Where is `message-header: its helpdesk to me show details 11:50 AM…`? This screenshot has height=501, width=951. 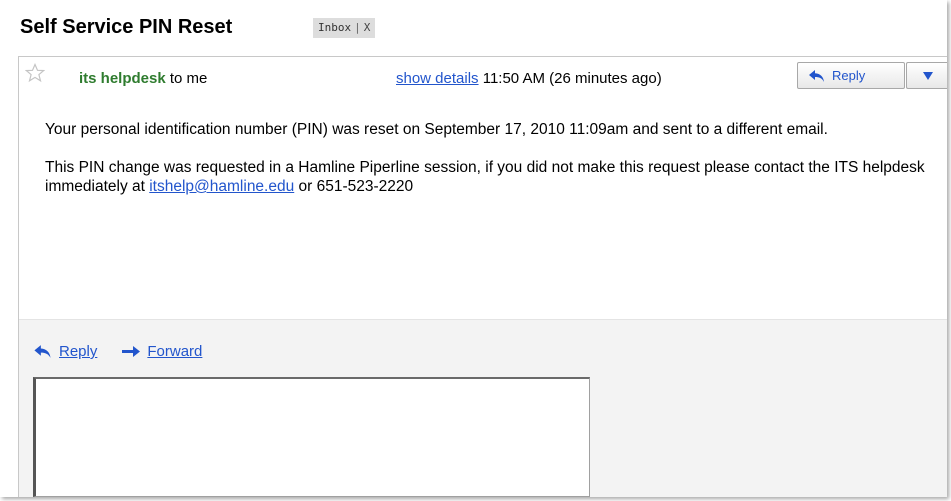
message-header: its helpdesk to me show details 11:50 AM… is located at coordinates (483, 82).